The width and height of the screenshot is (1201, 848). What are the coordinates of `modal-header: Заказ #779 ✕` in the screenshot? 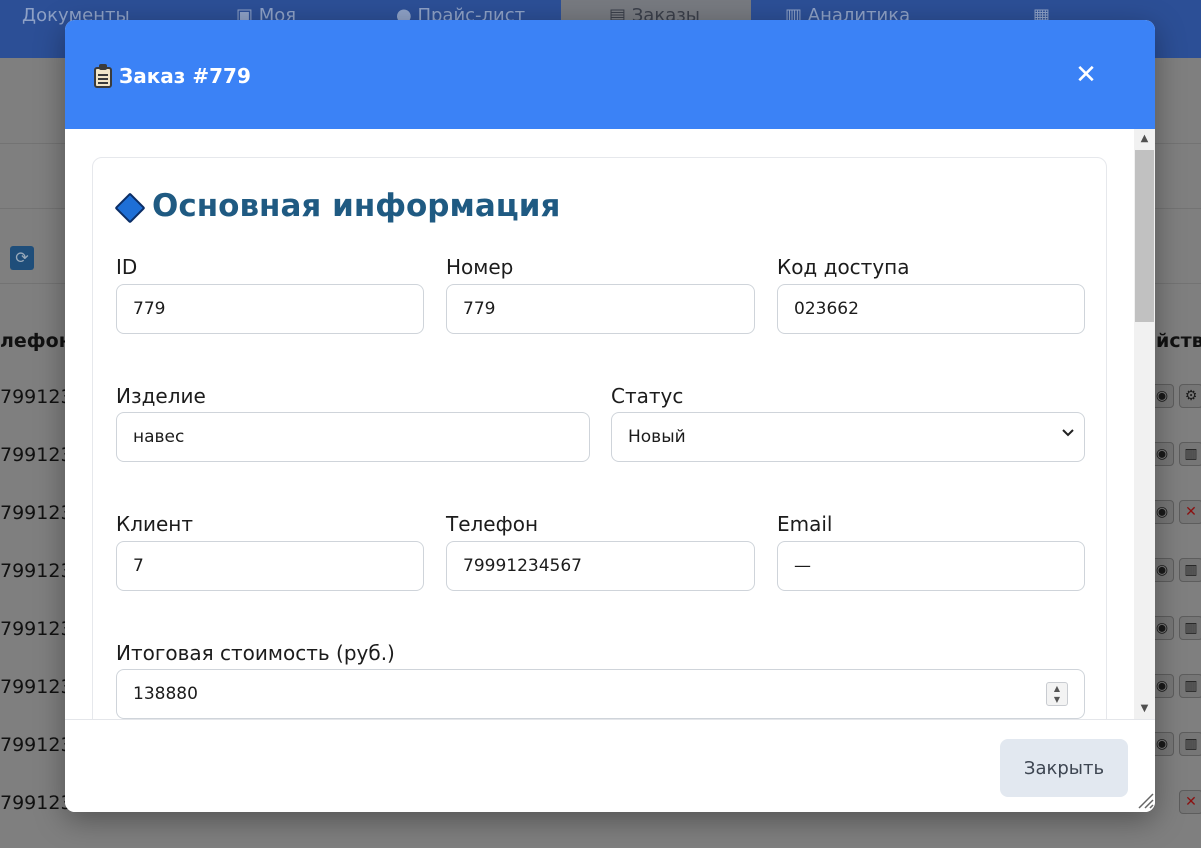 It's located at (610, 74).